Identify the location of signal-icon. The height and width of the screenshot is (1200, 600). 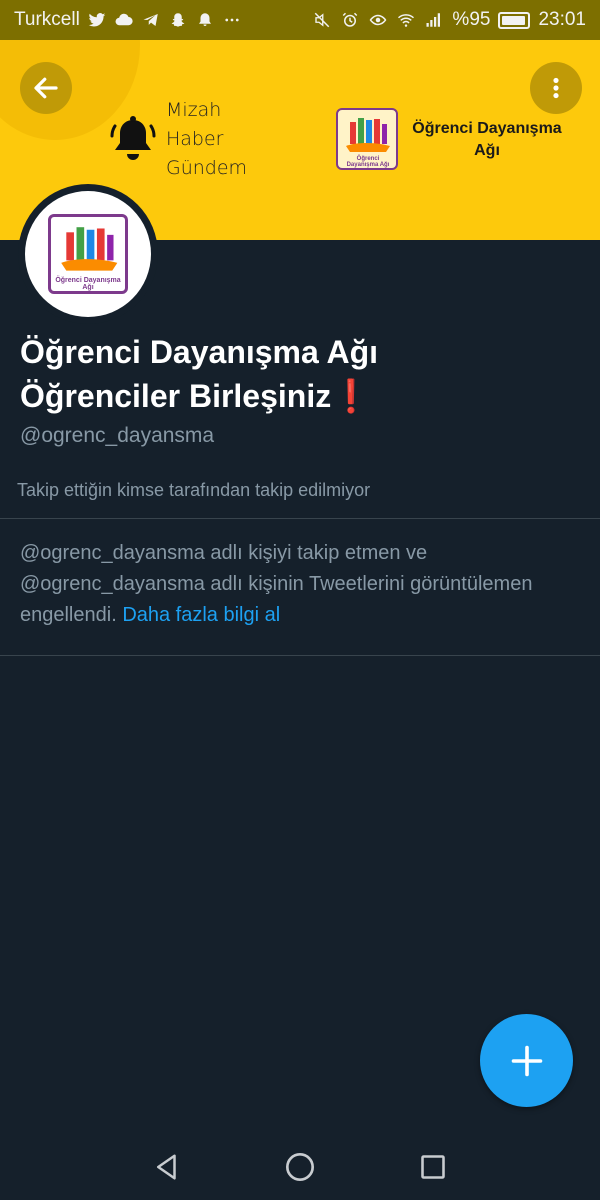
(434, 20).